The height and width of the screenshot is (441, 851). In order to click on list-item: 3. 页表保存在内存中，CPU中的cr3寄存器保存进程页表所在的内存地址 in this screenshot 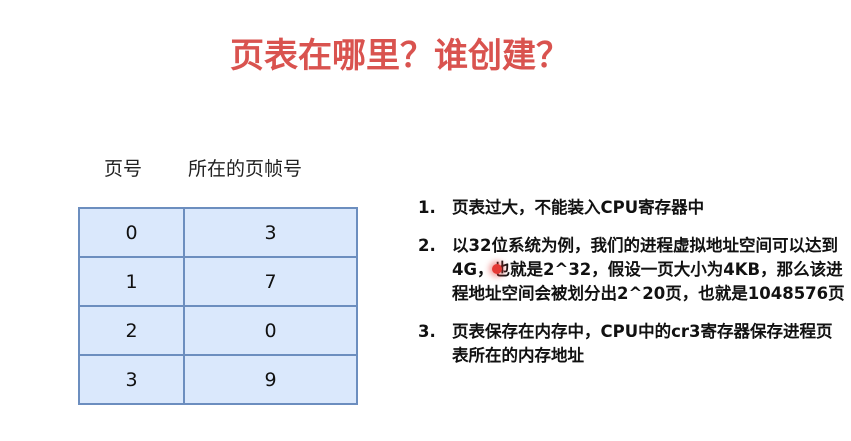, I will do `click(633, 344)`.